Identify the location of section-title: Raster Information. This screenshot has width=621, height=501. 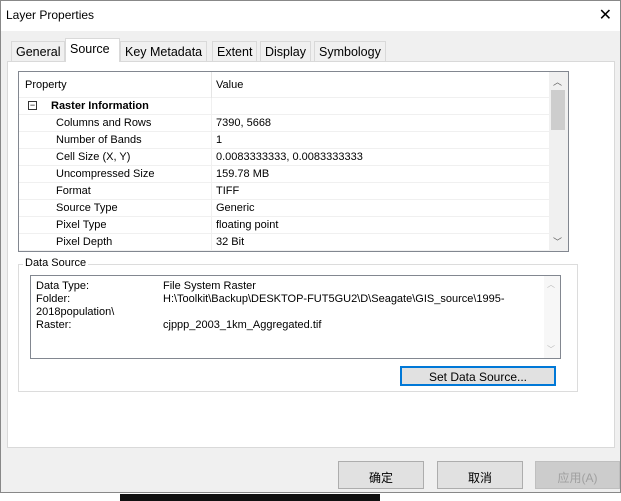
(100, 106).